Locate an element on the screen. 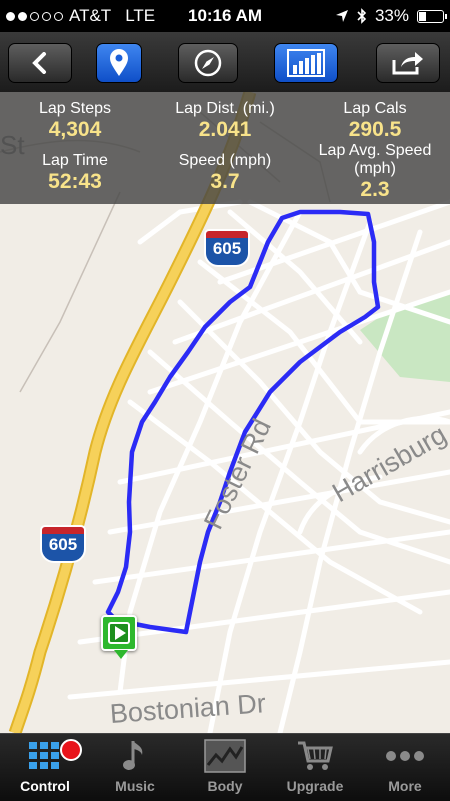 The image size is (450, 801). route-start-marker is located at coordinates (119, 637).